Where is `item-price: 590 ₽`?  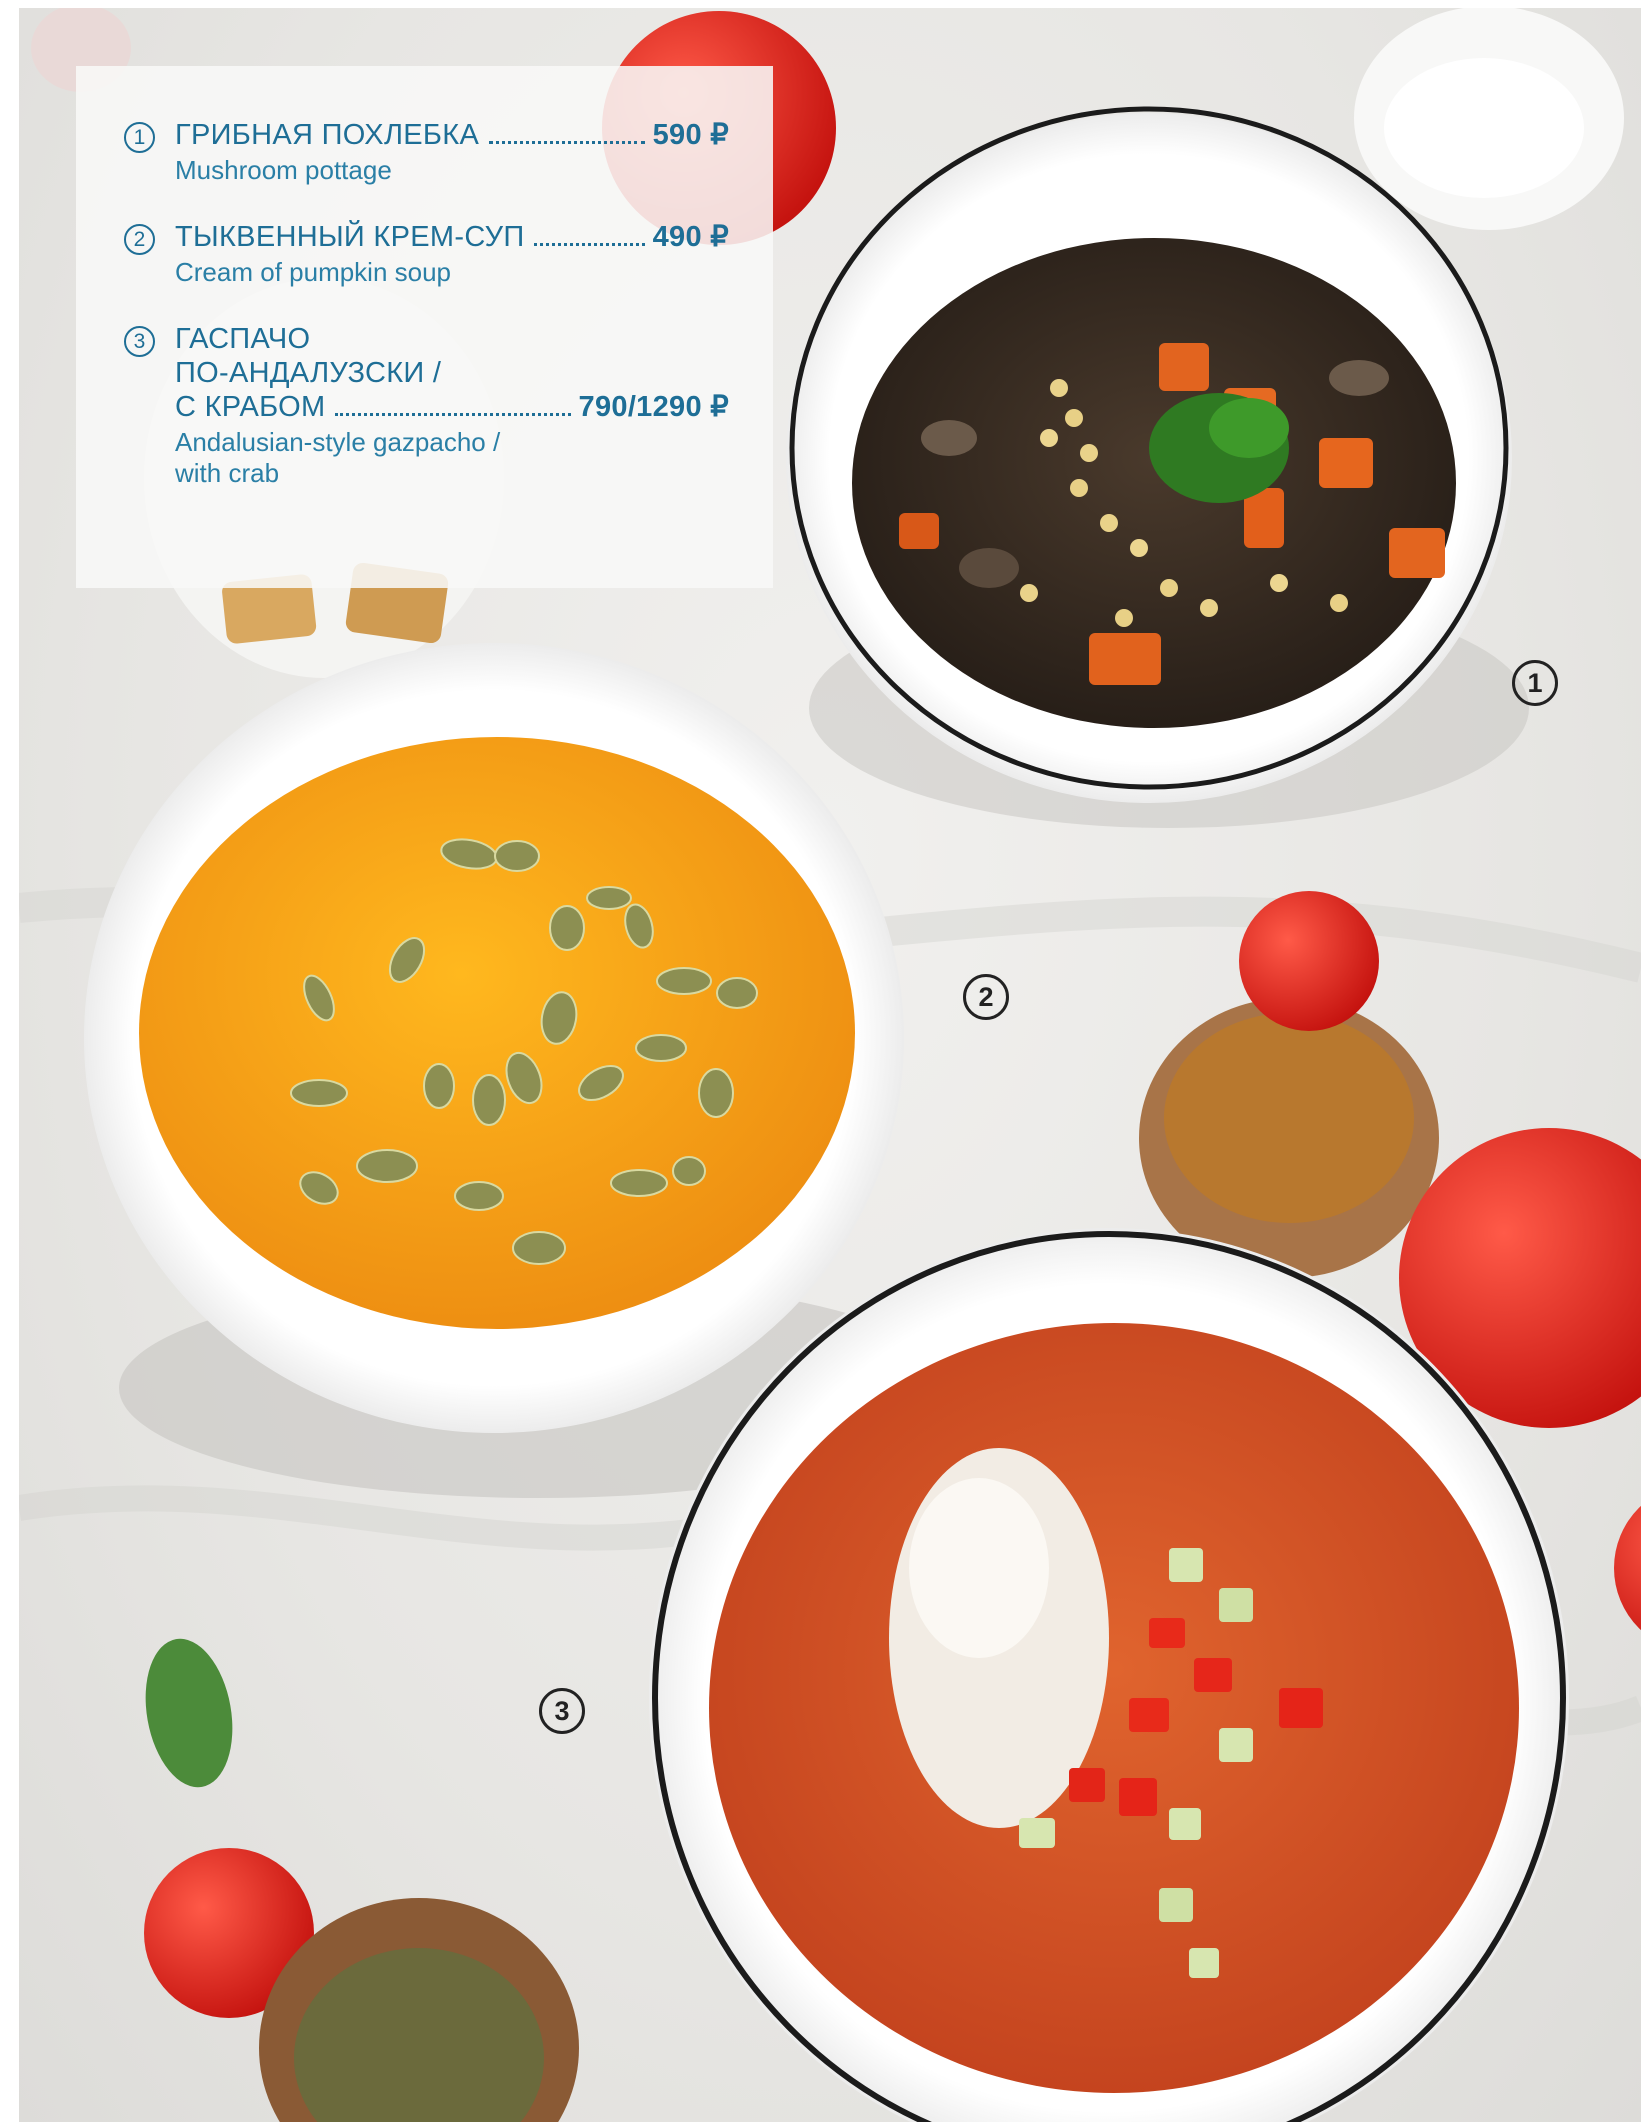
item-price: 590 ₽ is located at coordinates (690, 135).